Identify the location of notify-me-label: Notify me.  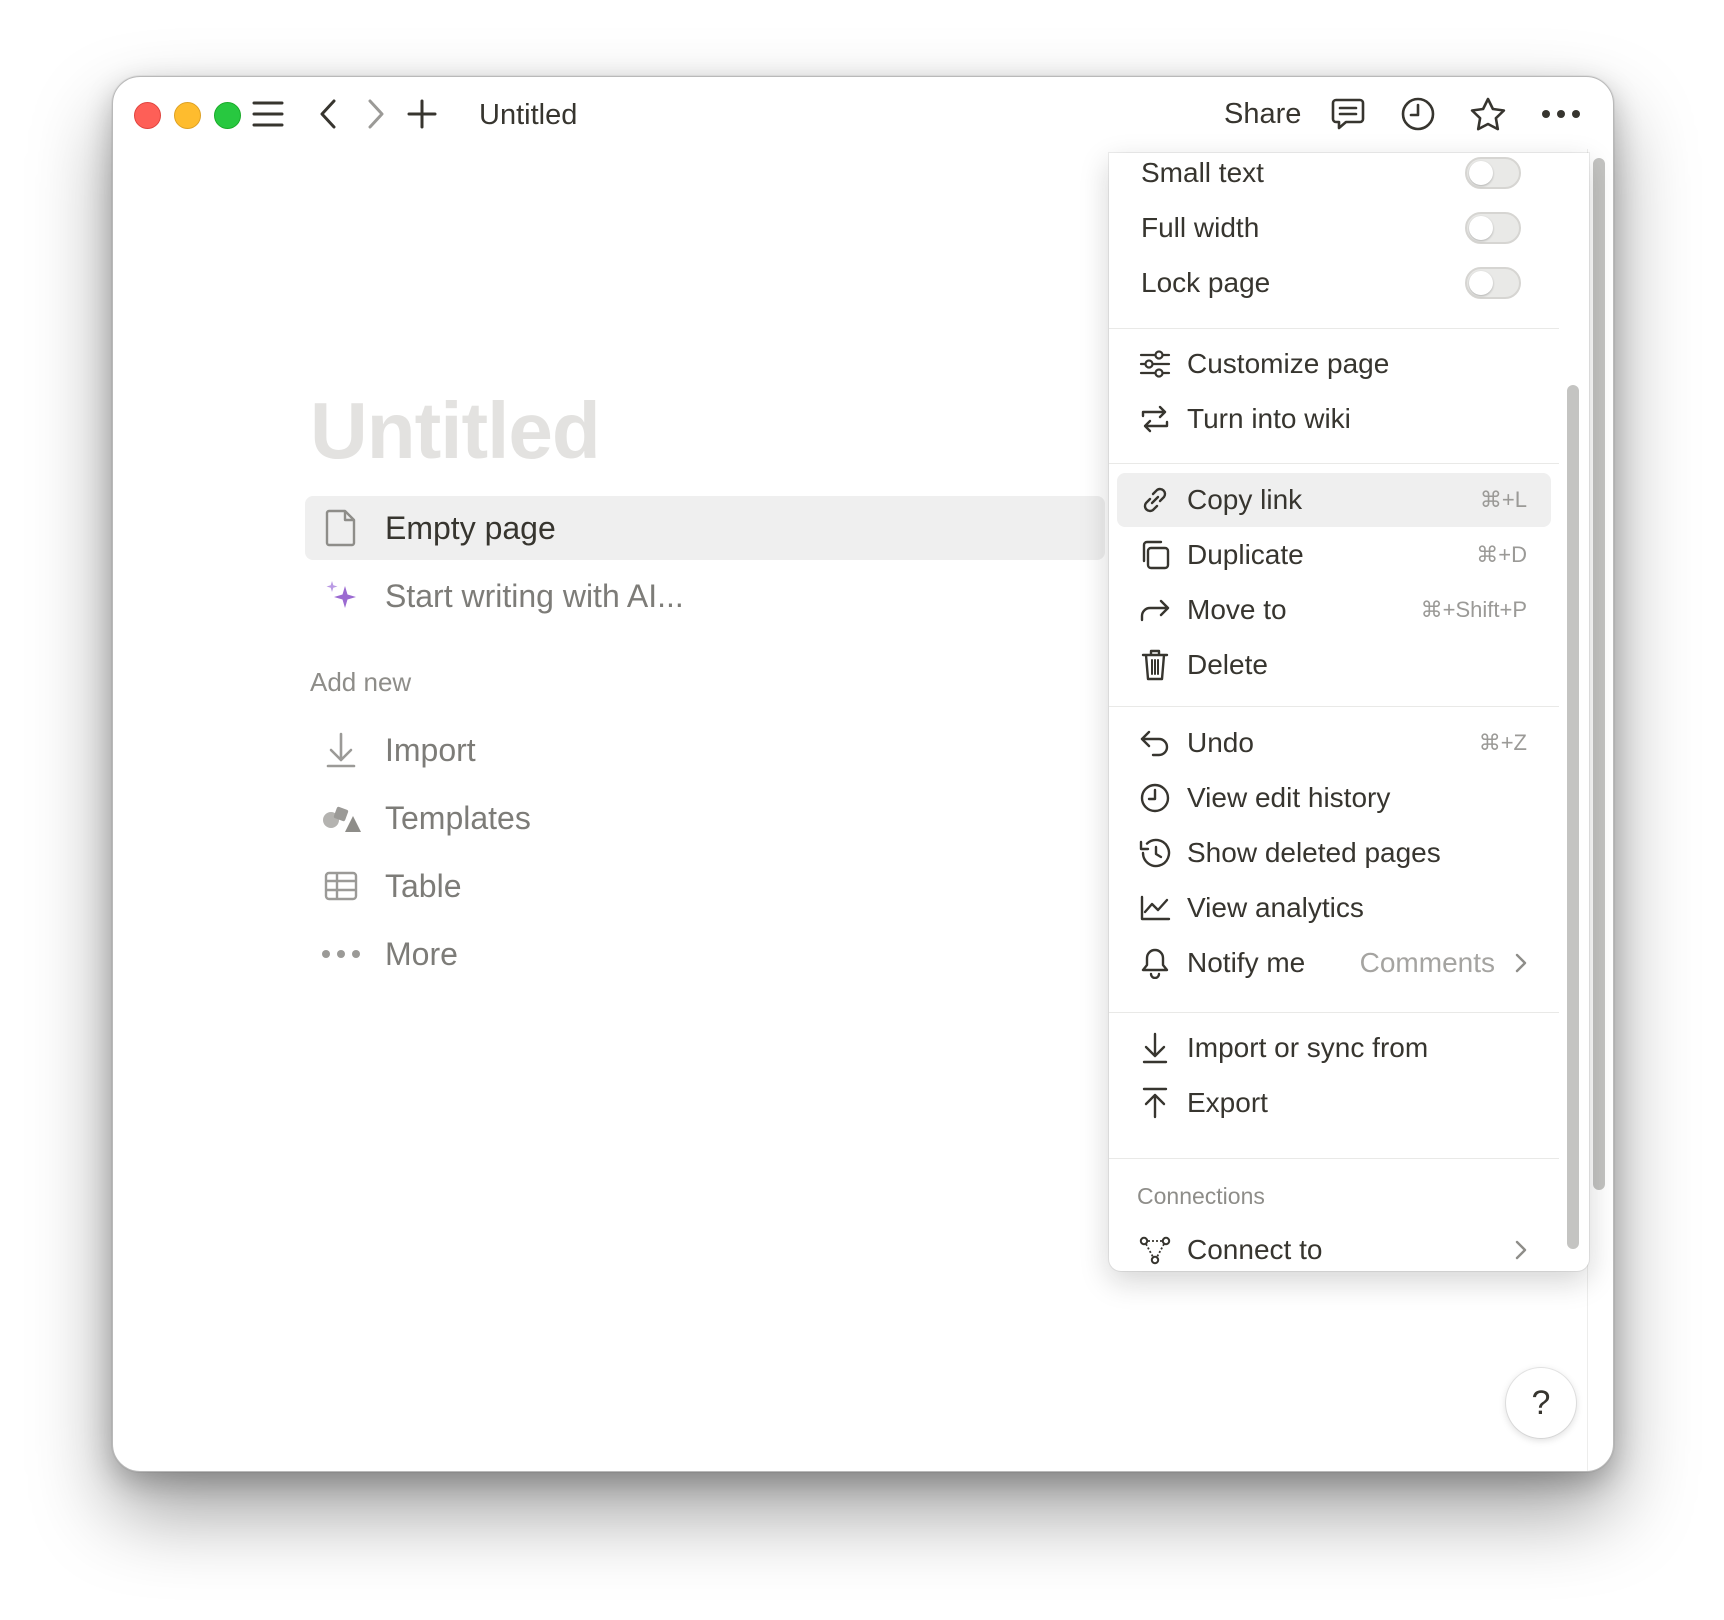
(1246, 962).